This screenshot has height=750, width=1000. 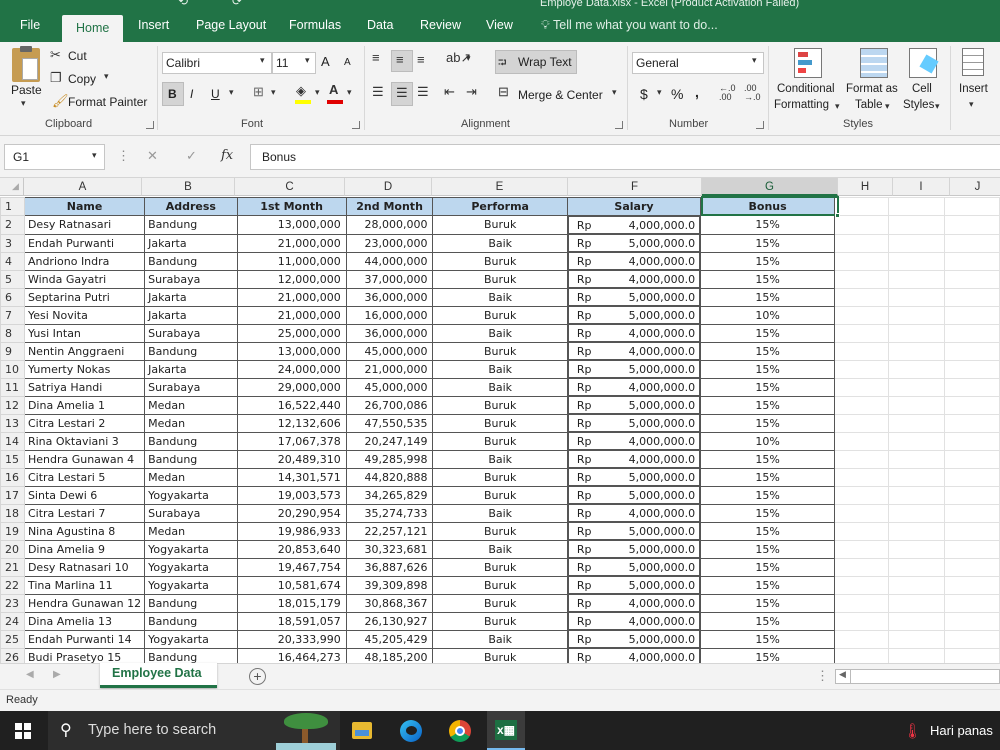 I want to click on row-header: 17, so click(x=12, y=495).